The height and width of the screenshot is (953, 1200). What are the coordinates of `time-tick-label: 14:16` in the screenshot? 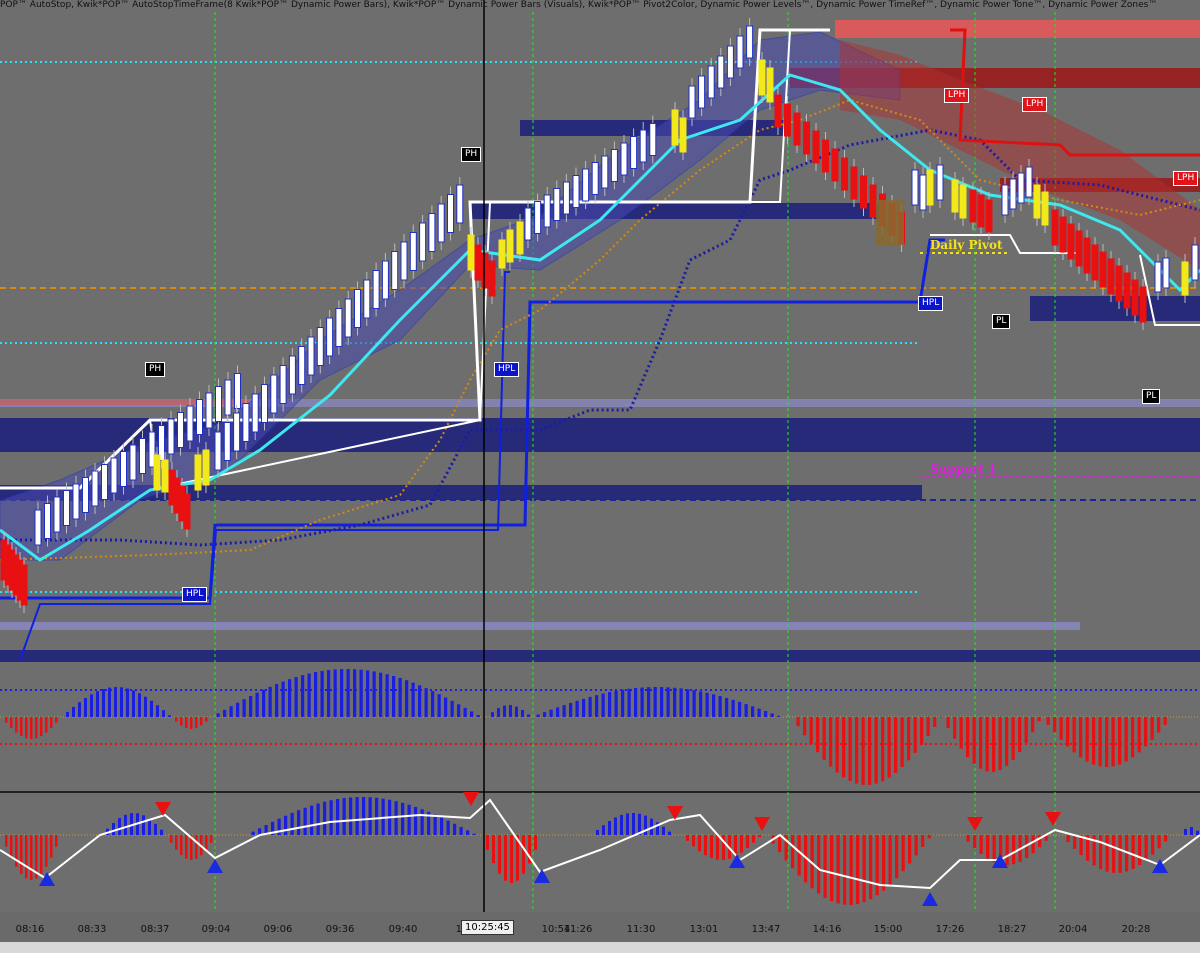 It's located at (827, 929).